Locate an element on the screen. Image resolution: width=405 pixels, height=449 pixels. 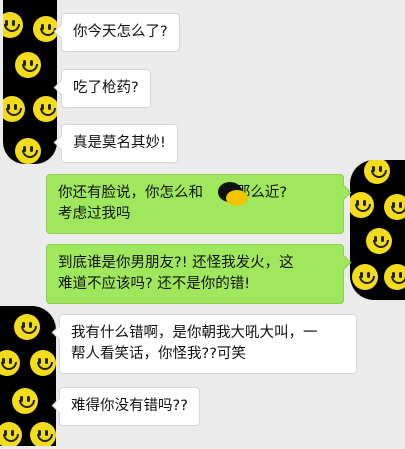
message-text: 真是莫名其妙! is located at coordinates (119, 143).